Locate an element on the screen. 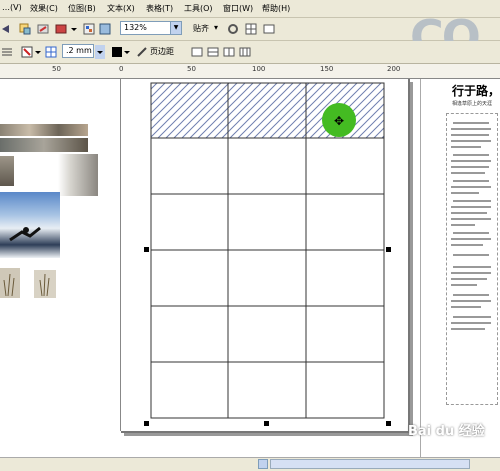  zoom-level-value: 132% is located at coordinates (135, 27).